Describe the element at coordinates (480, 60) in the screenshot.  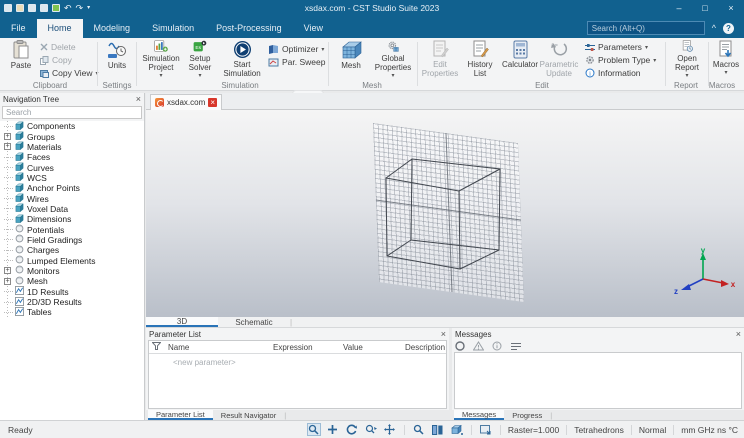
I see `history-list-button: History List` at that location.